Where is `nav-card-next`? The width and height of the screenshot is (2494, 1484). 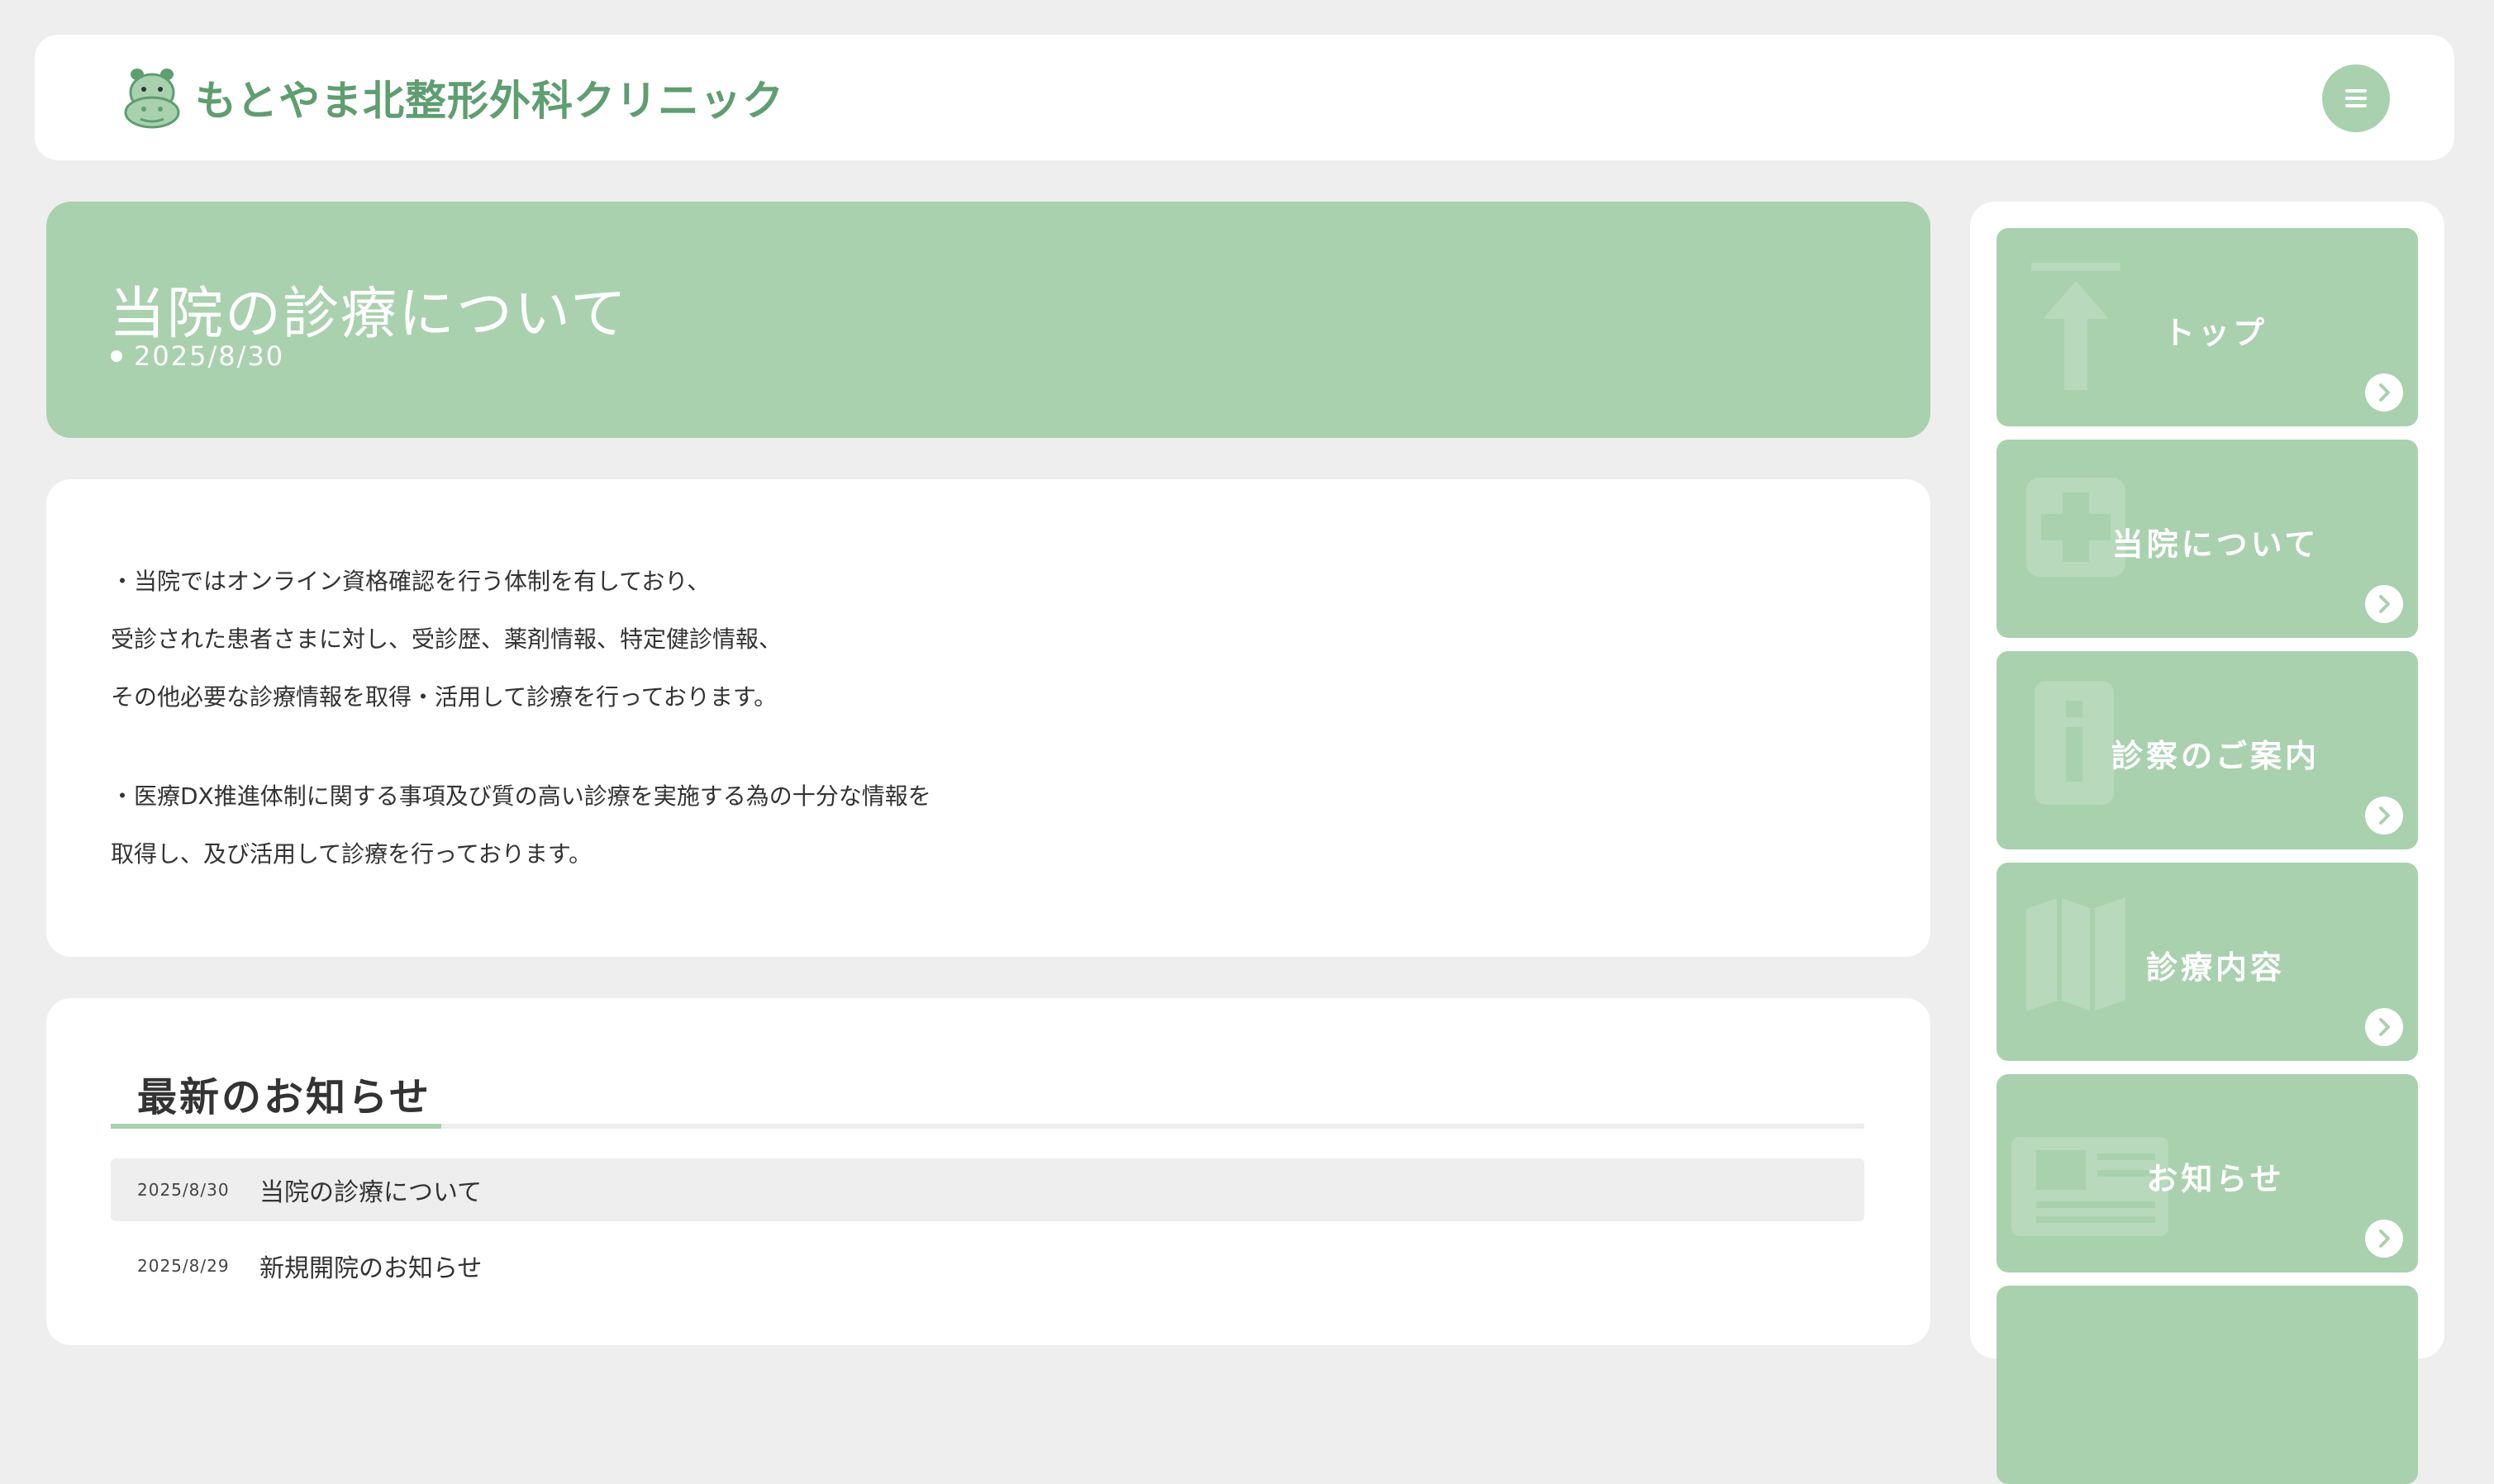 nav-card-next is located at coordinates (2207, 1385).